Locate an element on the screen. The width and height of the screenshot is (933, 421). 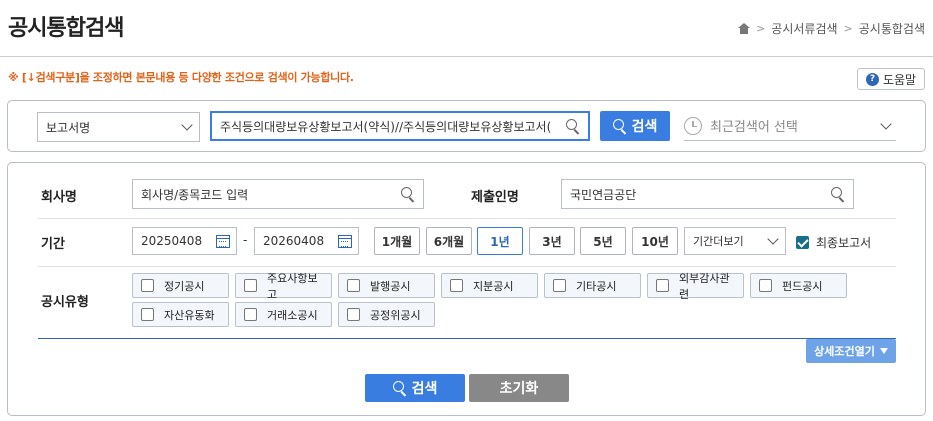
type-major: 주요사항보고 is located at coordinates (283, 286).